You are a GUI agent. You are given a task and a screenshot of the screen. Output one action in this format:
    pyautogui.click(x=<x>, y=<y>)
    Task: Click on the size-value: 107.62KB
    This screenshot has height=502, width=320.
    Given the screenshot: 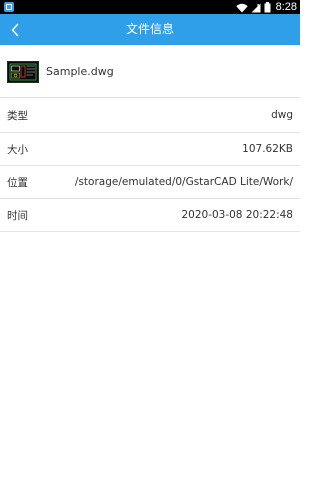 What is the action you would take?
    pyautogui.click(x=267, y=149)
    